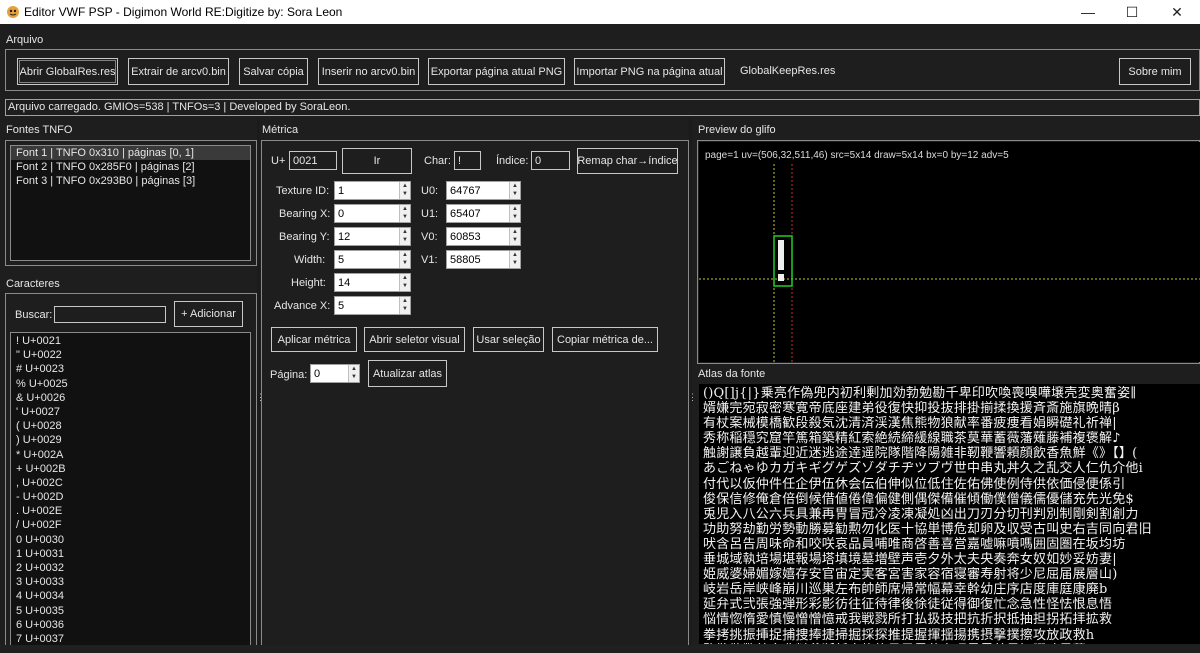 This screenshot has width=1200, height=653. What do you see at coordinates (110, 314) in the screenshot?
I see `buscar-input` at bounding box center [110, 314].